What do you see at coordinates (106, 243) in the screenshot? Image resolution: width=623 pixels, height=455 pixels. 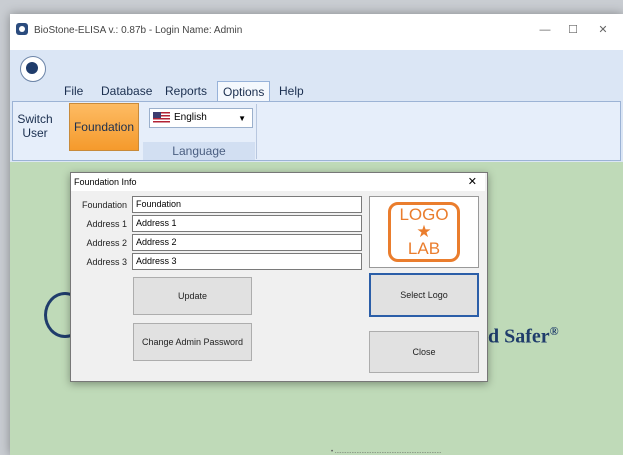 I see `address2-label: Address 2` at bounding box center [106, 243].